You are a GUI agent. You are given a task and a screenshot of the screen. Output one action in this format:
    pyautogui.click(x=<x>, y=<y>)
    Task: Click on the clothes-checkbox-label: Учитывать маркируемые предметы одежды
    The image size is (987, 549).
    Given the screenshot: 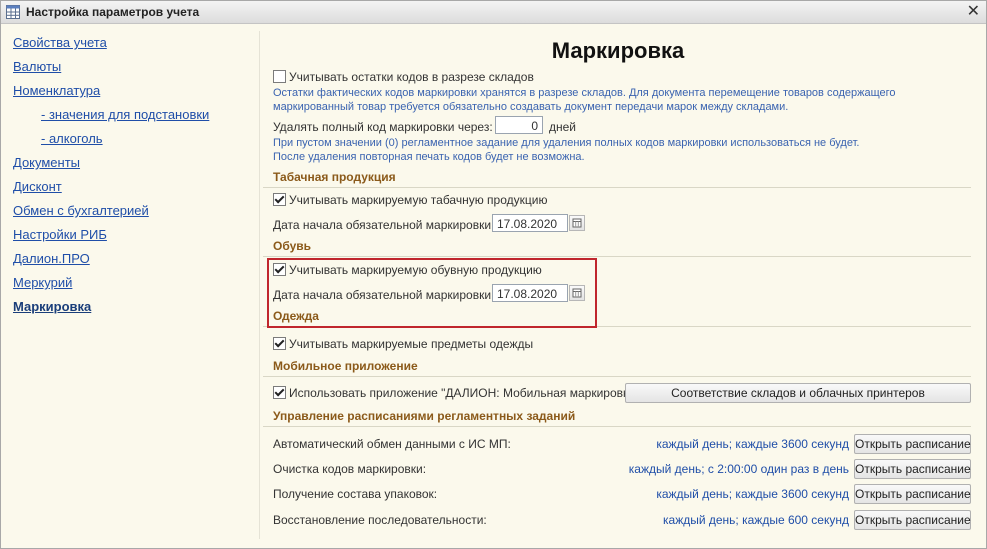 What is the action you would take?
    pyautogui.click(x=411, y=344)
    